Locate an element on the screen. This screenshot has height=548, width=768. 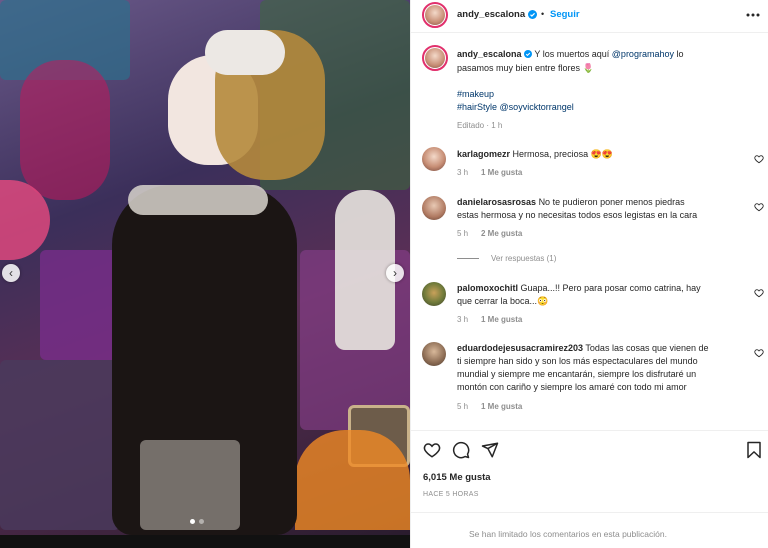
comment-username: eduardodejesusacramirez203 is located at coordinates (520, 348).